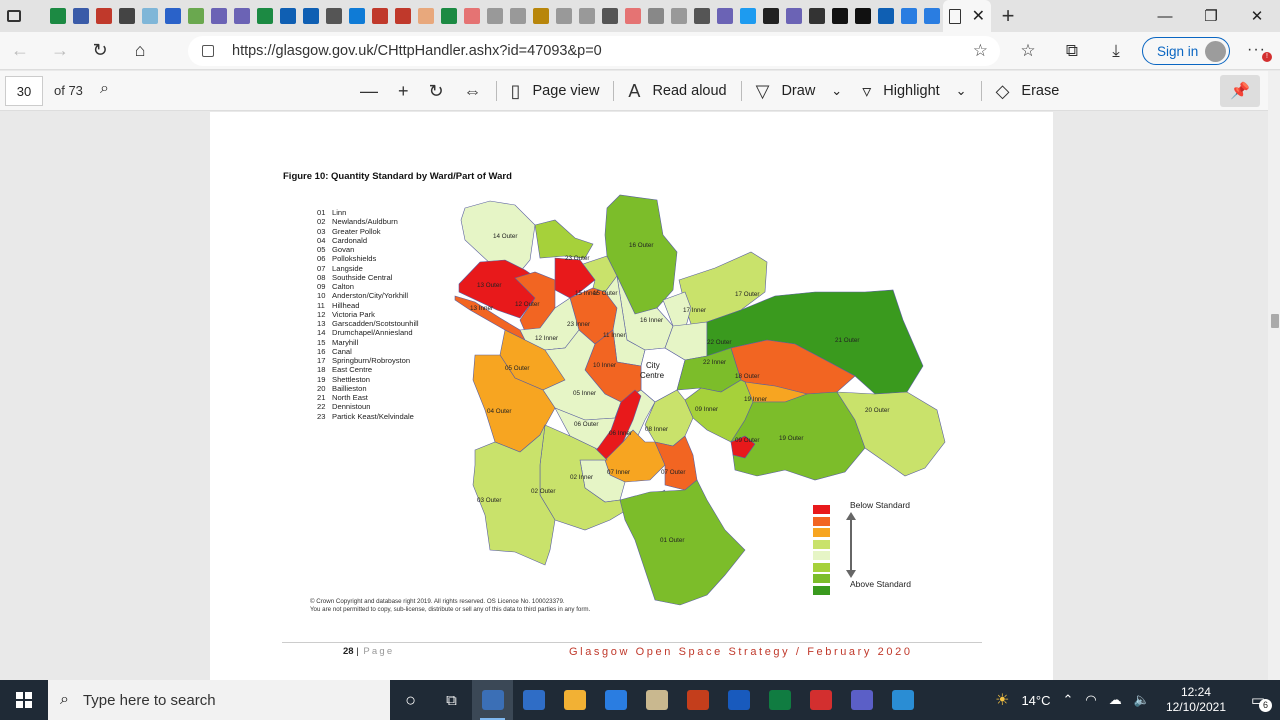 This screenshot has height=720, width=1280. Describe the element at coordinates (980, 51) in the screenshot. I see `add-favorite-icon: ☆` at that location.